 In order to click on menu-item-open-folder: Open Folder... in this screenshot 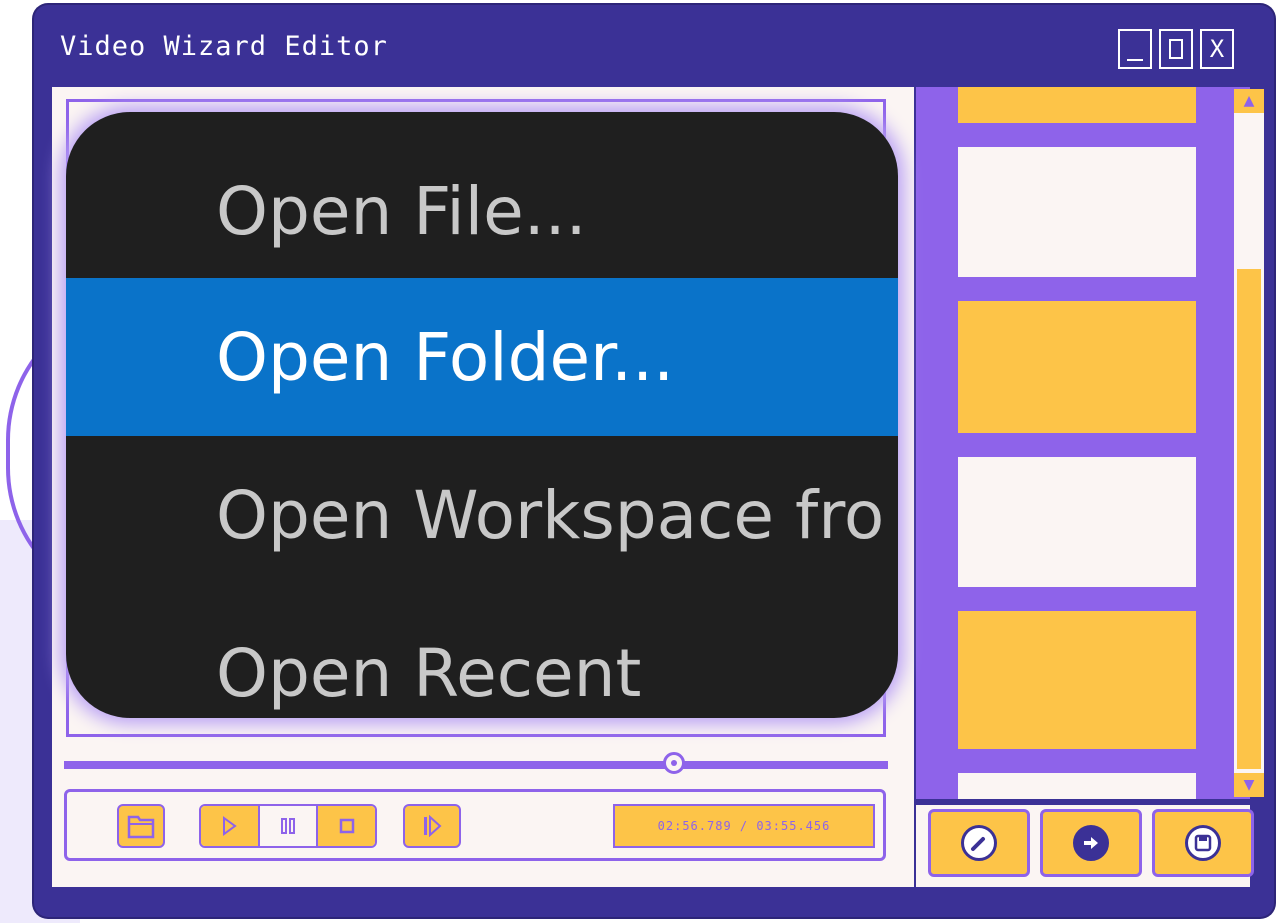, I will do `click(482, 357)`.